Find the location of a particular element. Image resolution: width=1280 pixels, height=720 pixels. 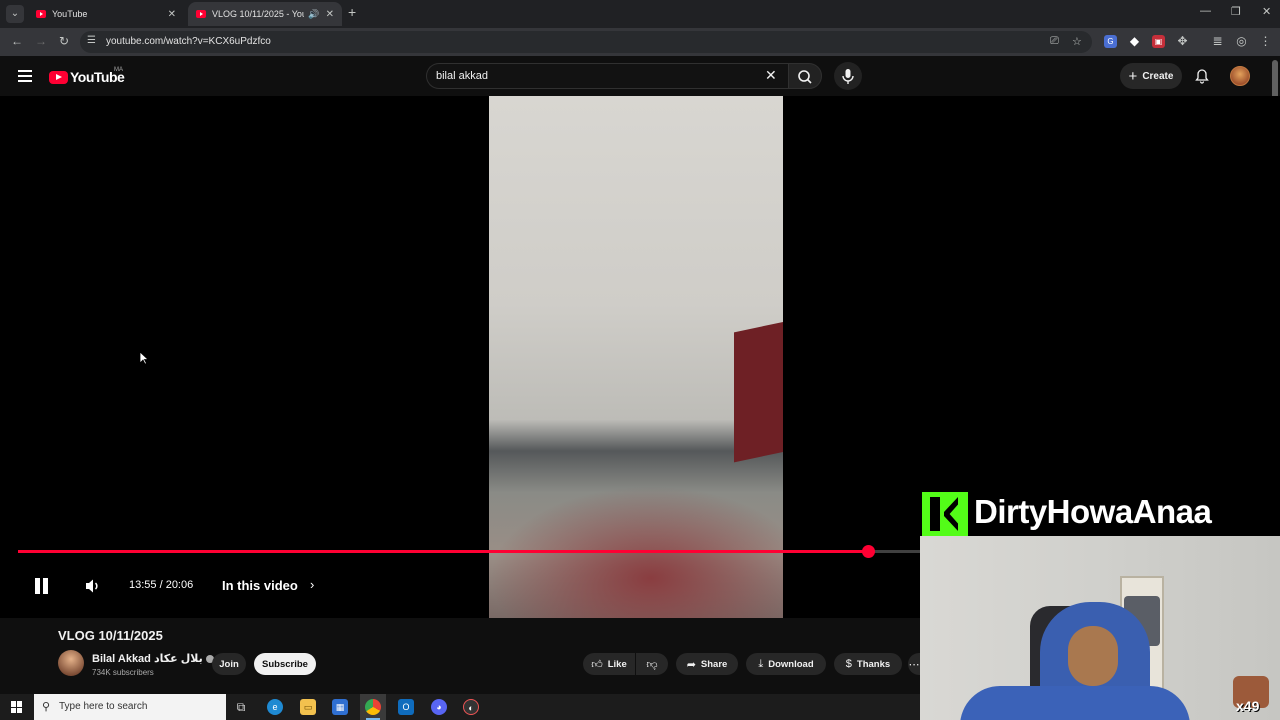

dislike-button: 👎︎ is located at coordinates (652, 664).